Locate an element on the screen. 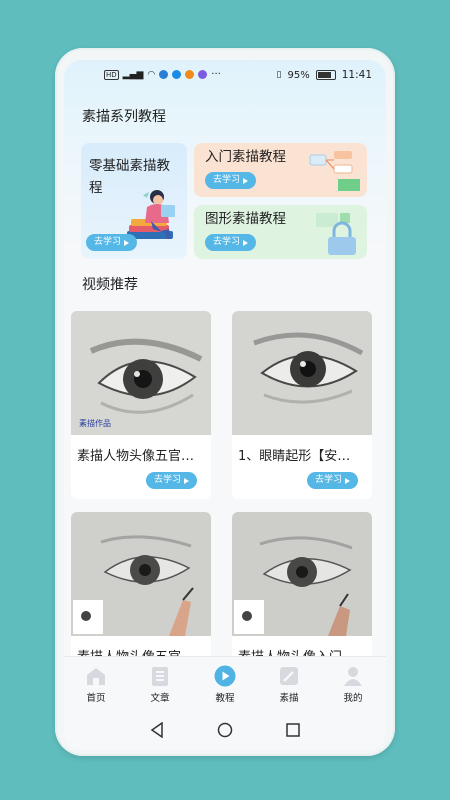  card-zero-basis: 零基础素描教程 去学习 is located at coordinates (134, 201).